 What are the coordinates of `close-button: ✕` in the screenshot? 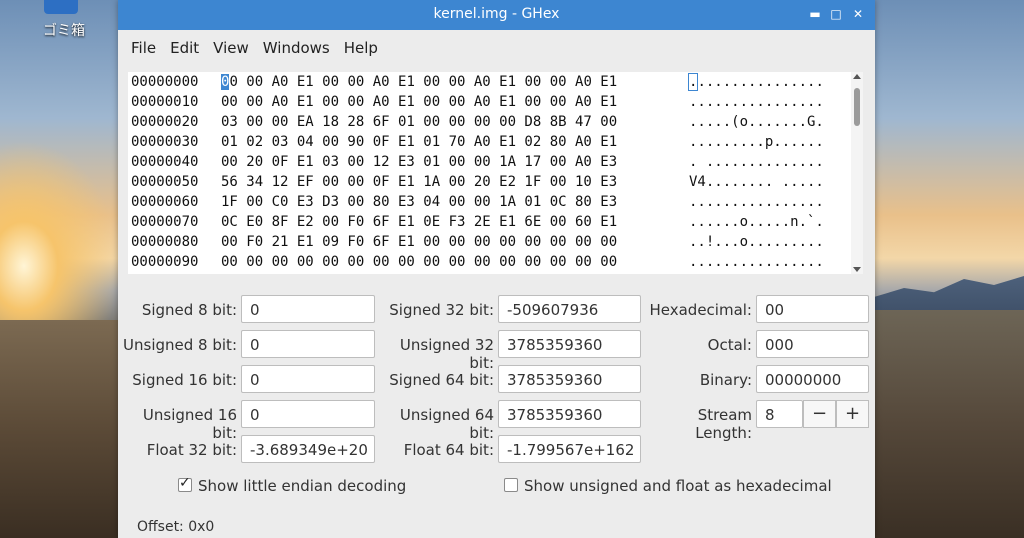 It's located at (858, 14).